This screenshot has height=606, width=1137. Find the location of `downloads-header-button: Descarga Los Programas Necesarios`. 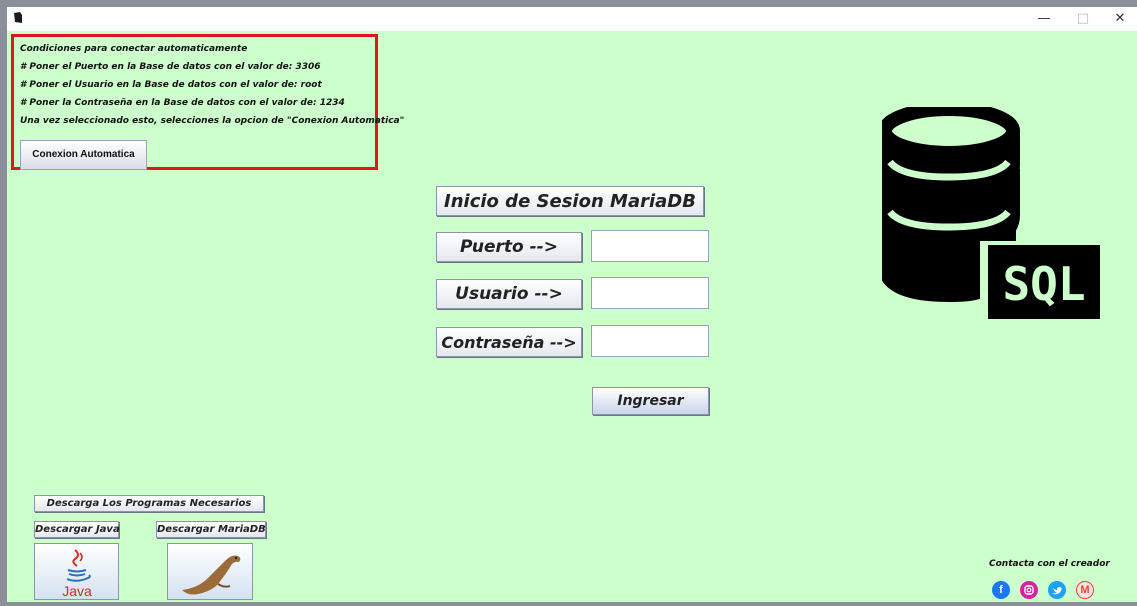

downloads-header-button: Descarga Los Programas Necesarios is located at coordinates (149, 503).